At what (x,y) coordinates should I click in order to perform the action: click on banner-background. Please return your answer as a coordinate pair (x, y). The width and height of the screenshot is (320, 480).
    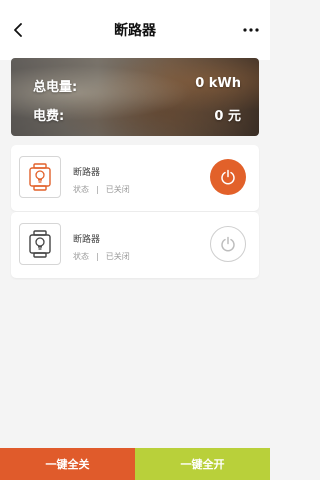
    Looking at the image, I should click on (135, 97).